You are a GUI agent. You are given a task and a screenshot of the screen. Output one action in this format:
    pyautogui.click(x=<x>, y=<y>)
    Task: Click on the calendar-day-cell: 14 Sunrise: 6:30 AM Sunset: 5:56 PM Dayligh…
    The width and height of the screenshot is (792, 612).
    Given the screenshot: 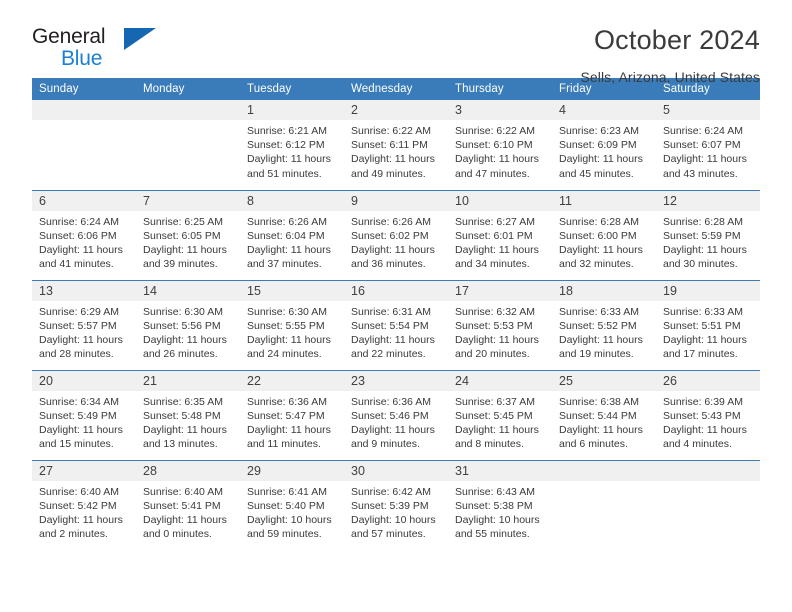 What is the action you would take?
    pyautogui.click(x=188, y=324)
    